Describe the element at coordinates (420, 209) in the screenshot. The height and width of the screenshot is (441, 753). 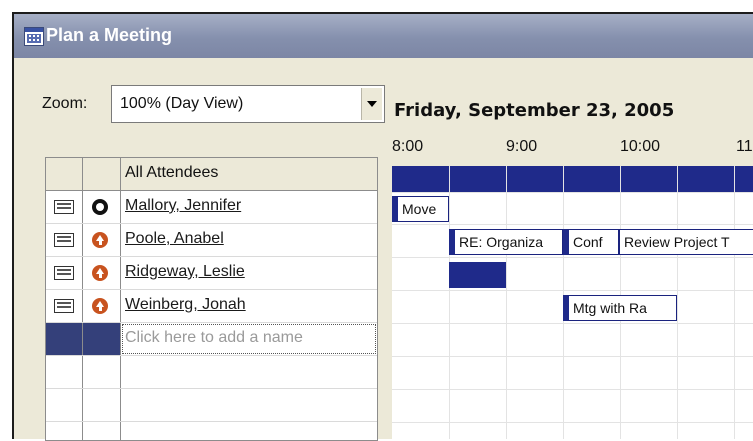
I see `appointment-block: Move` at that location.